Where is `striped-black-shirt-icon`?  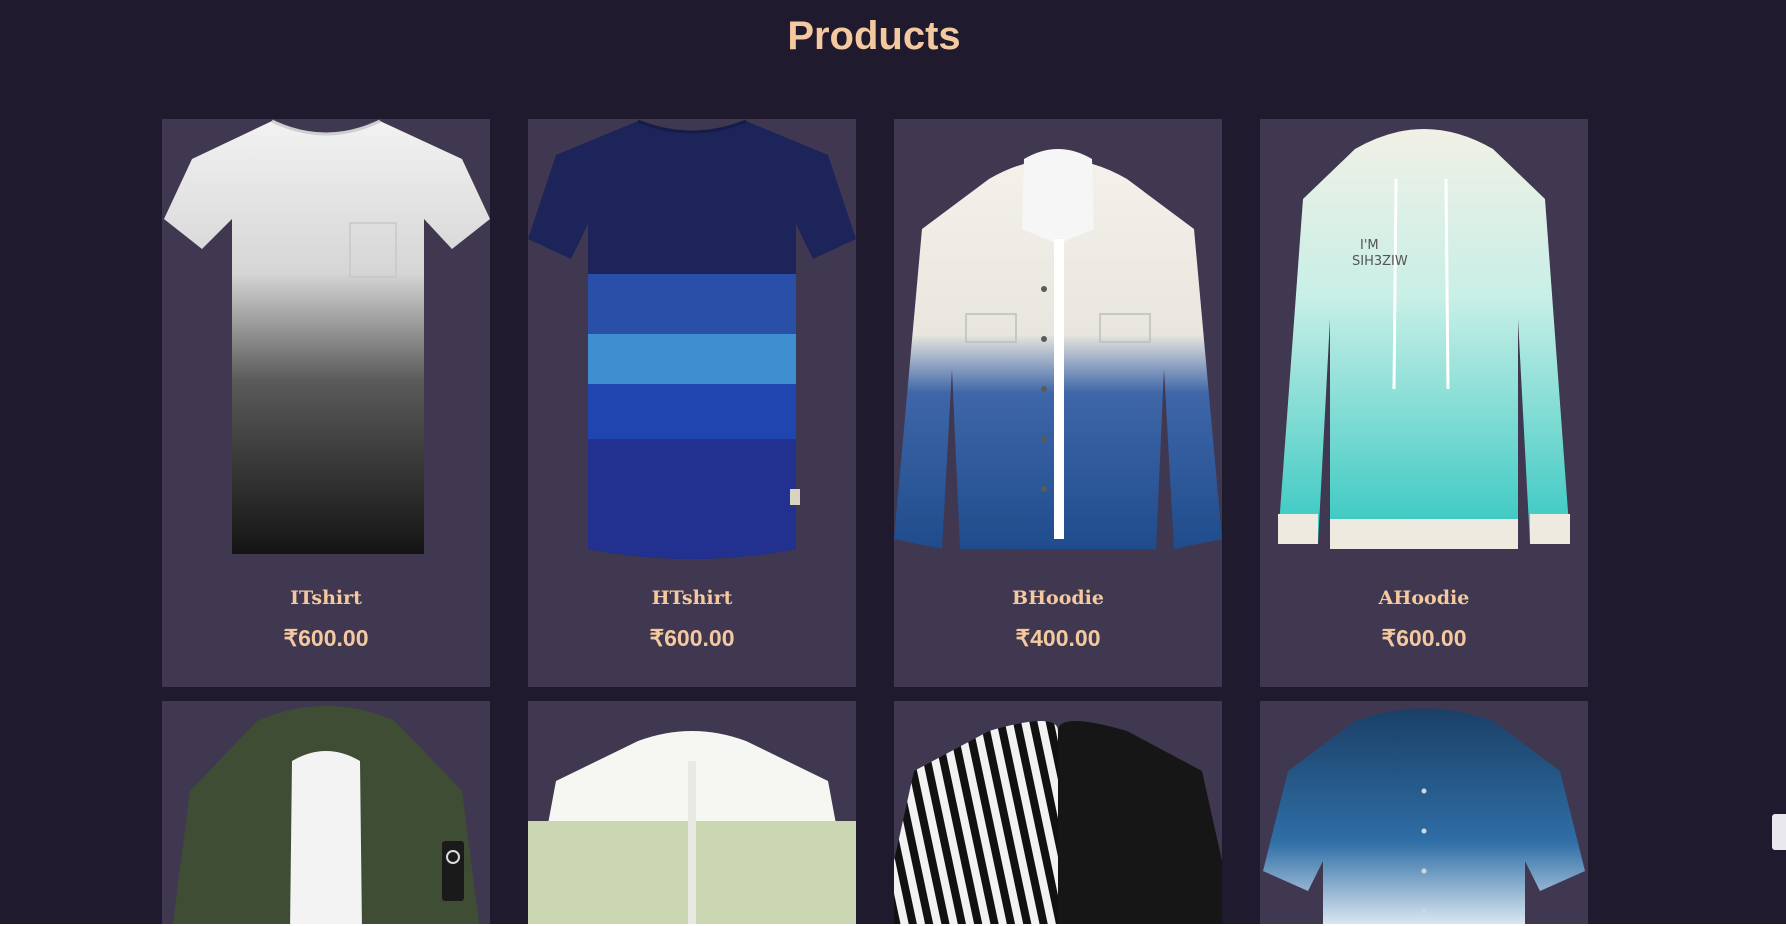 striped-black-shirt-icon is located at coordinates (1058, 823).